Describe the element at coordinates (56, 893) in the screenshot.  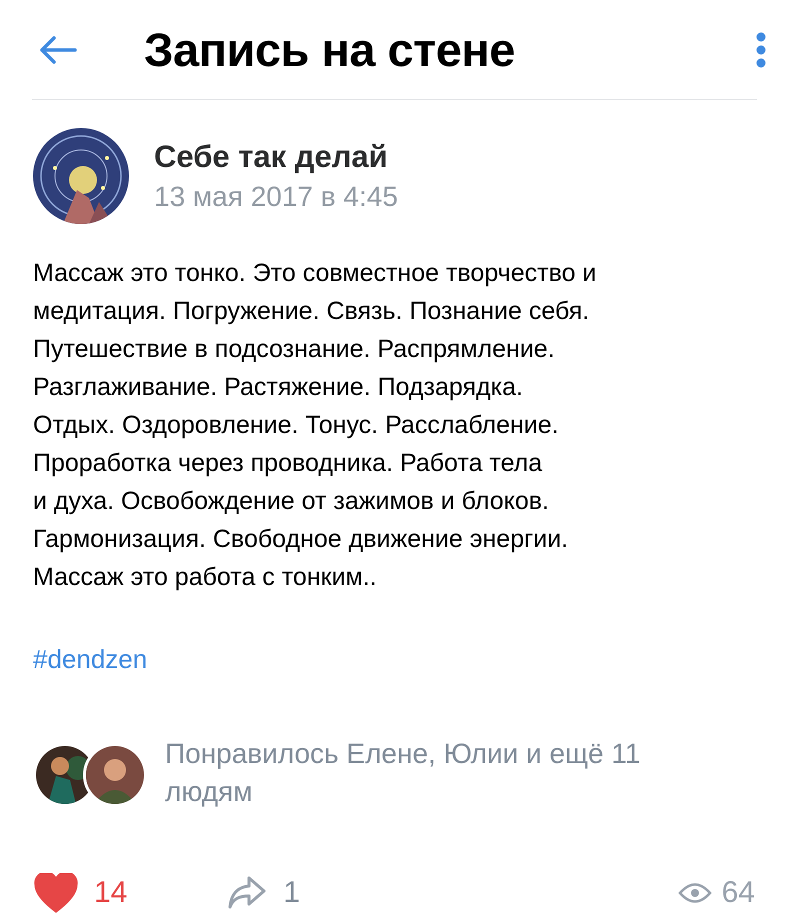
I see `heart-icon` at that location.